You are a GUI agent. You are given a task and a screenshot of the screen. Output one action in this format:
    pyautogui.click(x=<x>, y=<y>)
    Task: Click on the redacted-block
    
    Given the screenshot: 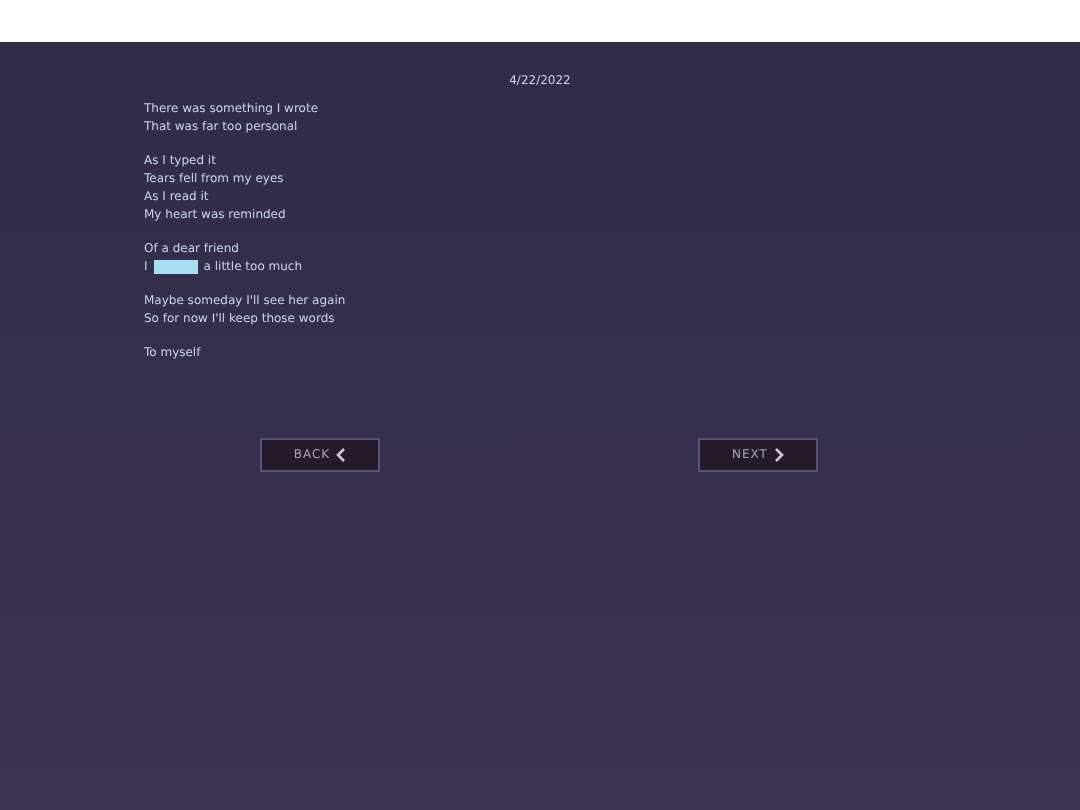 What is the action you would take?
    pyautogui.click(x=175, y=267)
    